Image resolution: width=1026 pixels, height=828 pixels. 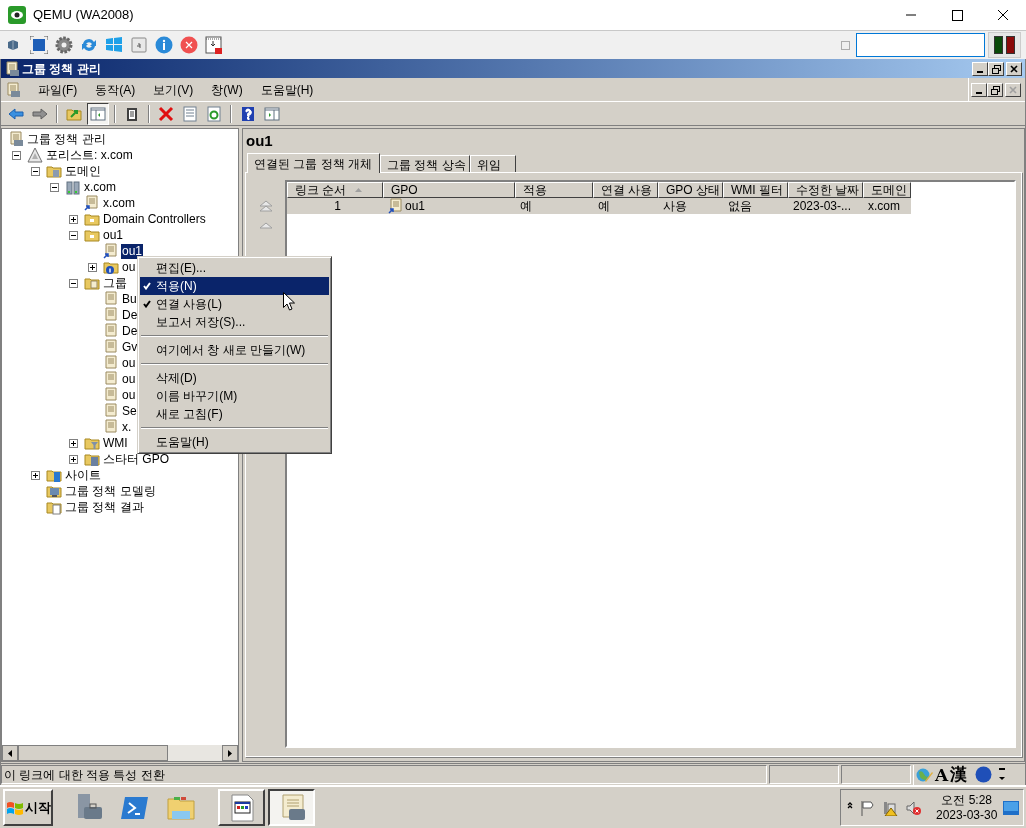 I want to click on tab: 위임, so click(x=493, y=163).